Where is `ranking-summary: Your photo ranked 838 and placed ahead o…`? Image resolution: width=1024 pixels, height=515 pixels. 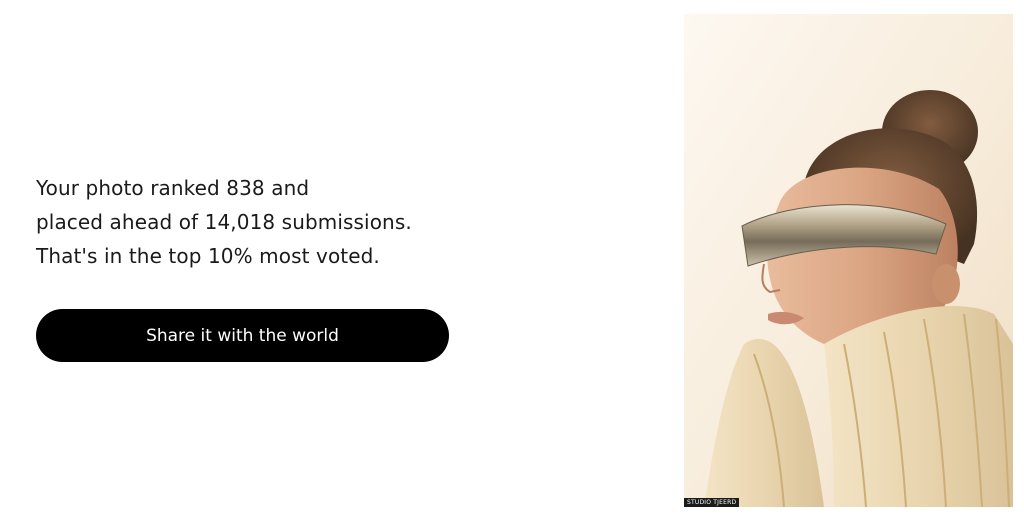
ranking-summary: Your photo ranked 838 and placed ahead o… is located at coordinates (266, 222).